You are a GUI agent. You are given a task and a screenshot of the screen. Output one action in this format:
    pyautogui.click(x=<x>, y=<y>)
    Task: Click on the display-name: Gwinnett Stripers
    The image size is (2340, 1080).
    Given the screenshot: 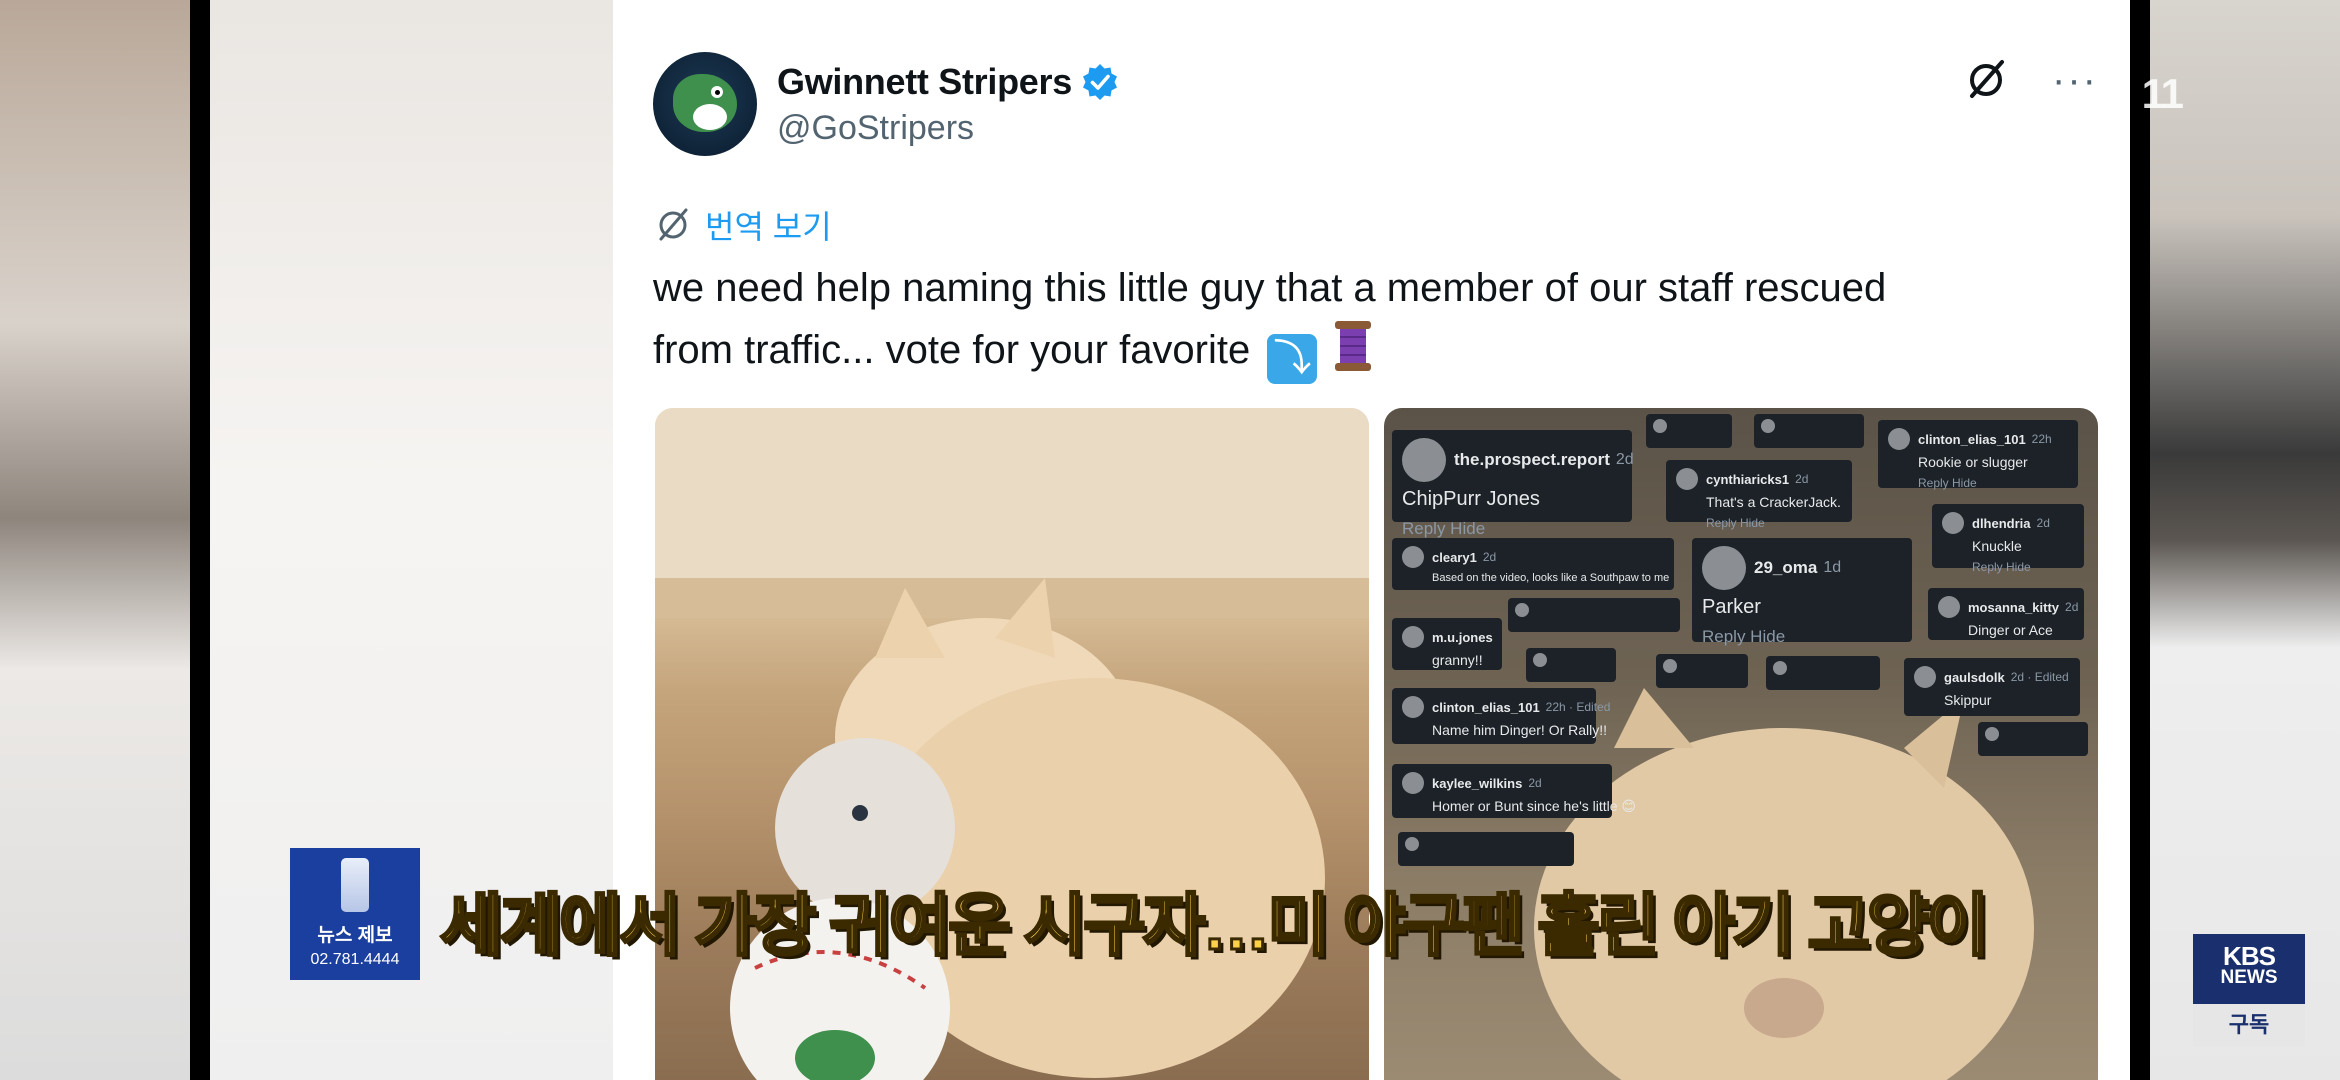 What is the action you would take?
    pyautogui.click(x=924, y=82)
    